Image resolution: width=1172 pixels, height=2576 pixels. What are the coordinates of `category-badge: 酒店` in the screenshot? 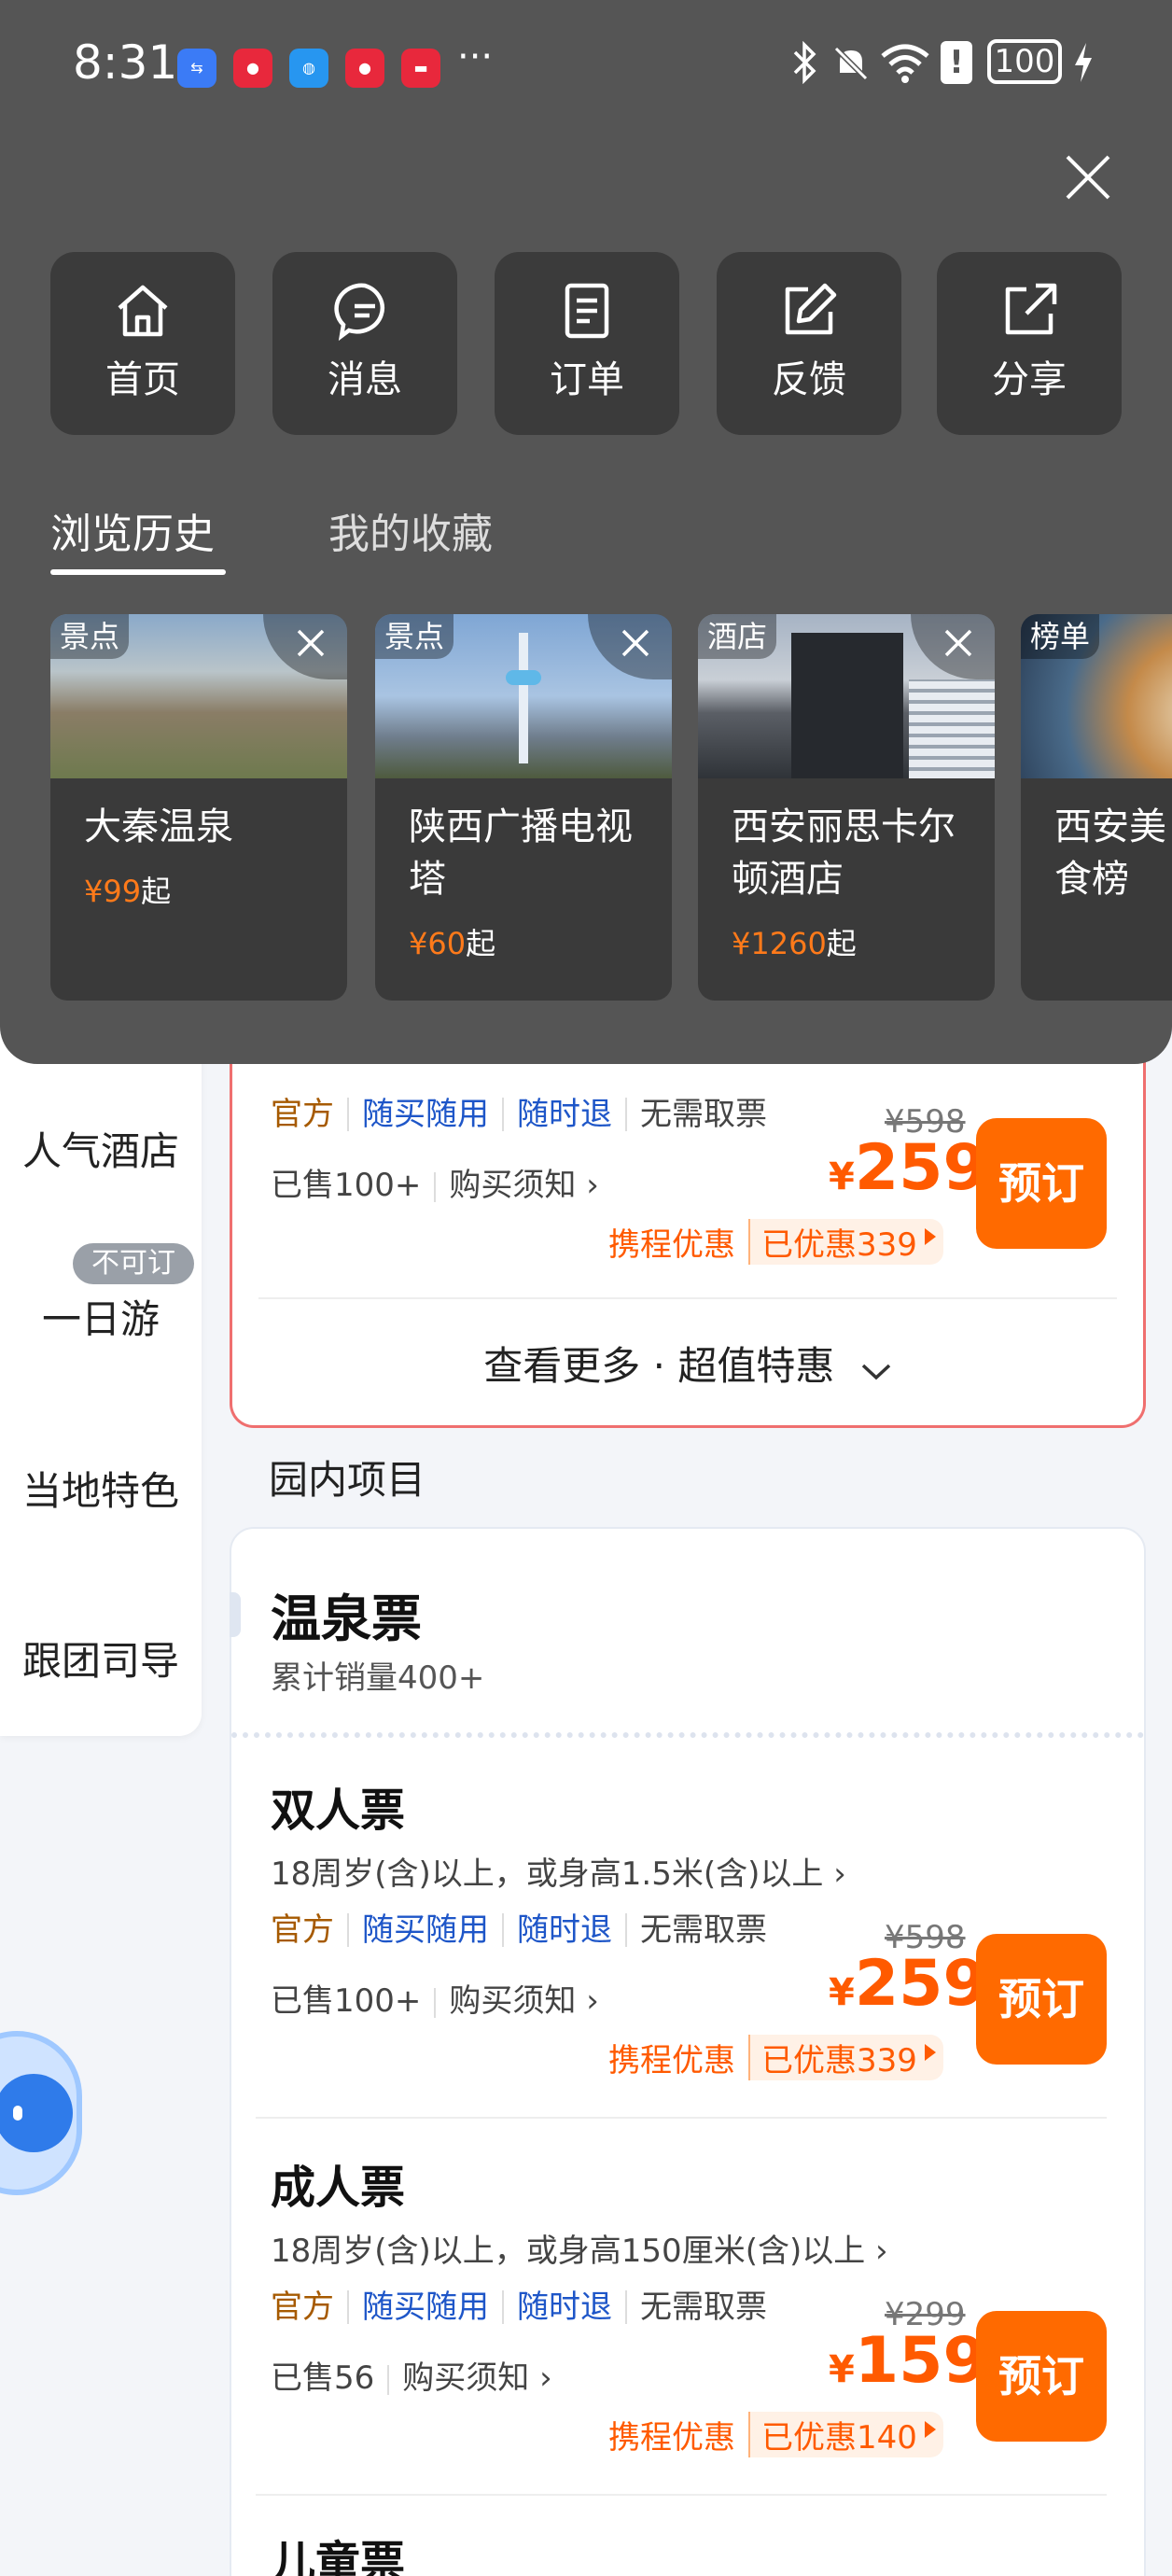 It's located at (737, 636).